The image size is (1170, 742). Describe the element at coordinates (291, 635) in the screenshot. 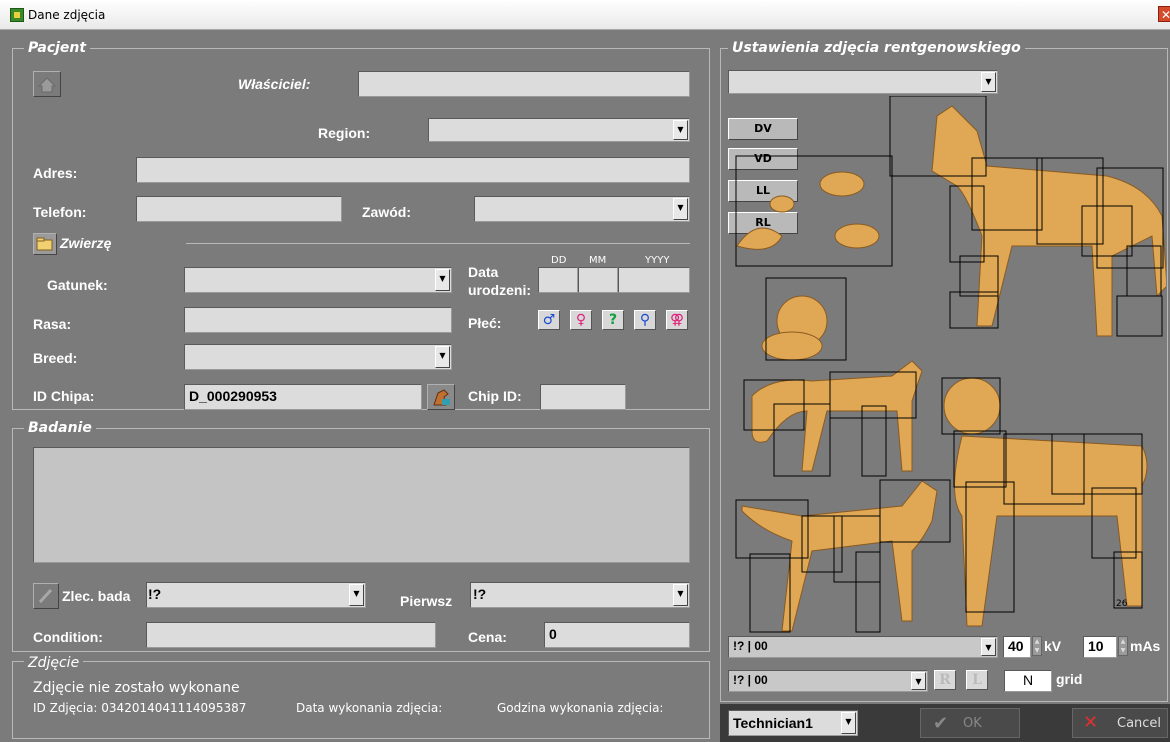

I see `condition-field` at that location.